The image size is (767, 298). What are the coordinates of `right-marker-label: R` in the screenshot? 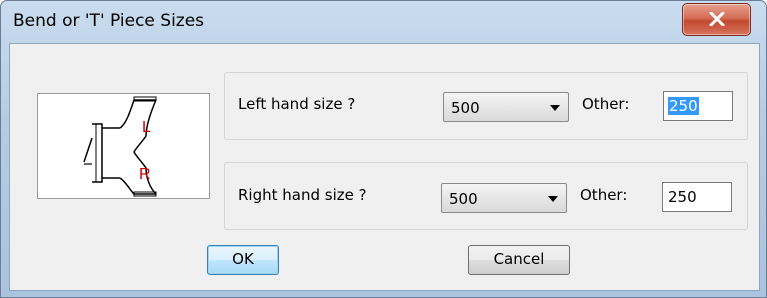 It's located at (145, 174).